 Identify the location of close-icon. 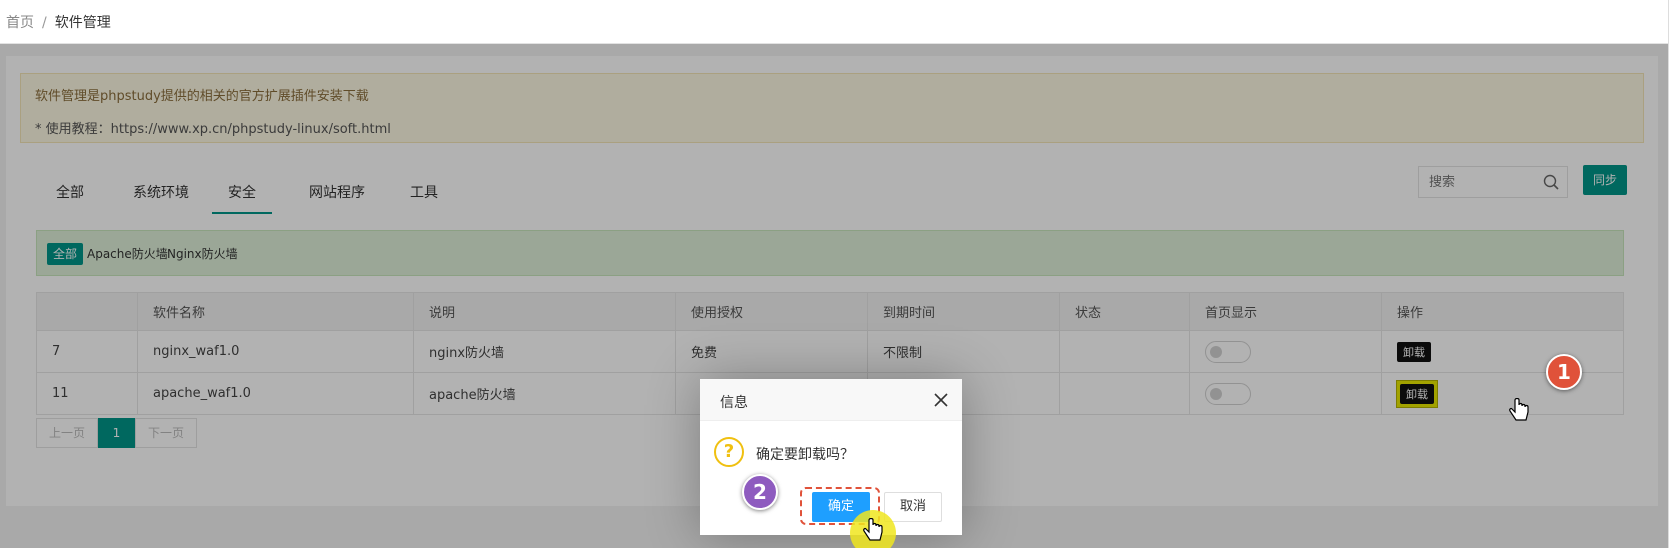
(941, 400).